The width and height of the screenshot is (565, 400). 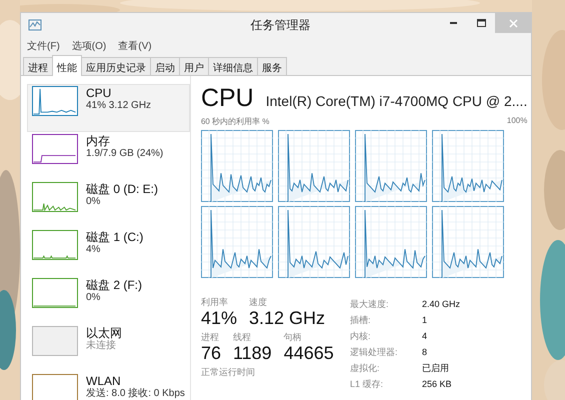 What do you see at coordinates (517, 121) in the screenshot?
I see `graph-max-label: 100%` at bounding box center [517, 121].